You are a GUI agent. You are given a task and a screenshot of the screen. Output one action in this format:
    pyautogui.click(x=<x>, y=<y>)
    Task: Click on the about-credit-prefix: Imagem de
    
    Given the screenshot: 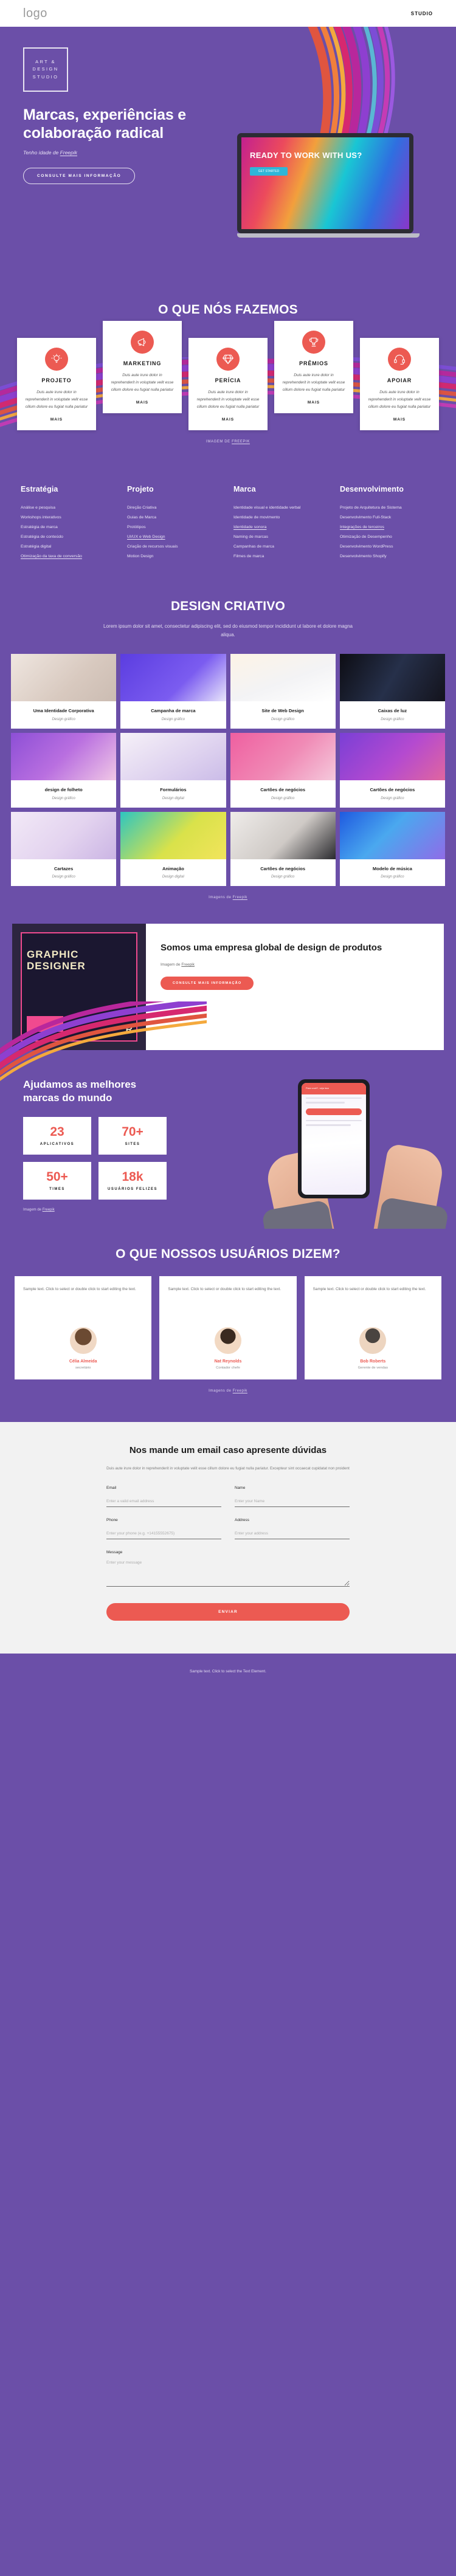 What is the action you would take?
    pyautogui.click(x=171, y=965)
    